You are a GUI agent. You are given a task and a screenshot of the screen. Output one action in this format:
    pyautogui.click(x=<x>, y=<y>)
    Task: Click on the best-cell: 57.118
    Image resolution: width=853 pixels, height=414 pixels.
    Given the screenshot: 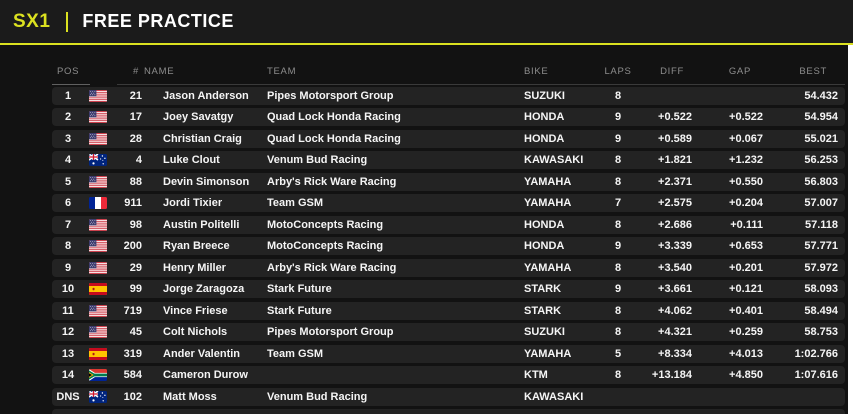 What is the action you would take?
    pyautogui.click(x=821, y=224)
    